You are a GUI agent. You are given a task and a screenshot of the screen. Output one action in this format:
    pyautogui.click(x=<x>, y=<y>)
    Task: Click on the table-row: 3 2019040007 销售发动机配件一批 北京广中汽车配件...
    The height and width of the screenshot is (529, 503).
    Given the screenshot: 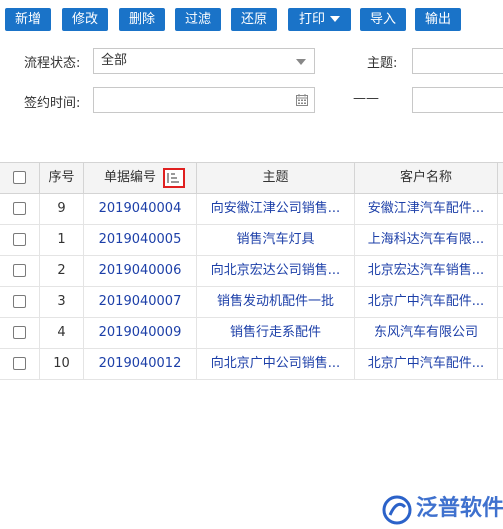 What is the action you would take?
    pyautogui.click(x=251, y=302)
    